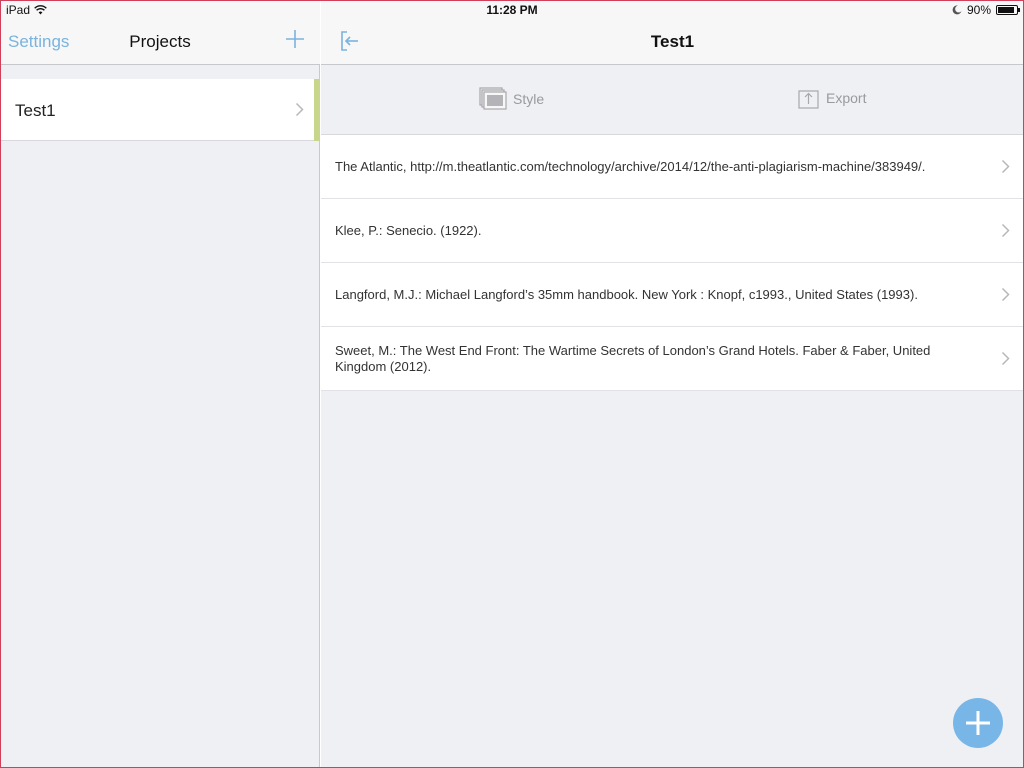 This screenshot has height=768, width=1024. Describe the element at coordinates (511, 99) in the screenshot. I see `style-button: Style` at that location.